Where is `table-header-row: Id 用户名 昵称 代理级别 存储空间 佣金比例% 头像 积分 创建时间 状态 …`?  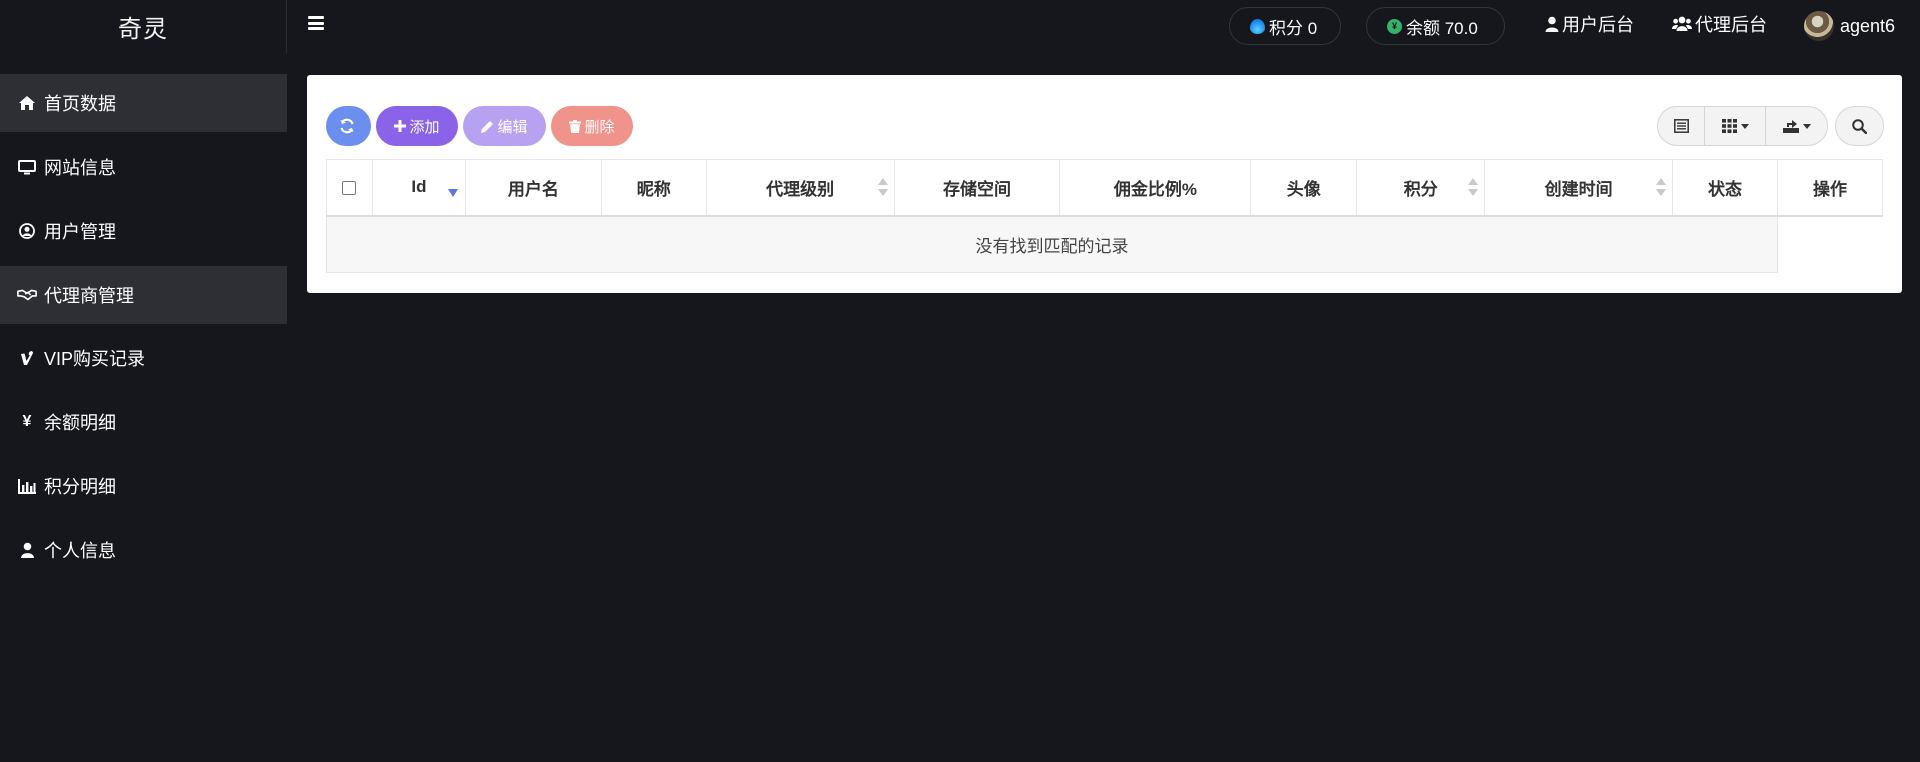 table-header-row: Id 用户名 昵称 代理级别 存储空间 佣金比例% 头像 积分 创建时间 状态 … is located at coordinates (1105, 188).